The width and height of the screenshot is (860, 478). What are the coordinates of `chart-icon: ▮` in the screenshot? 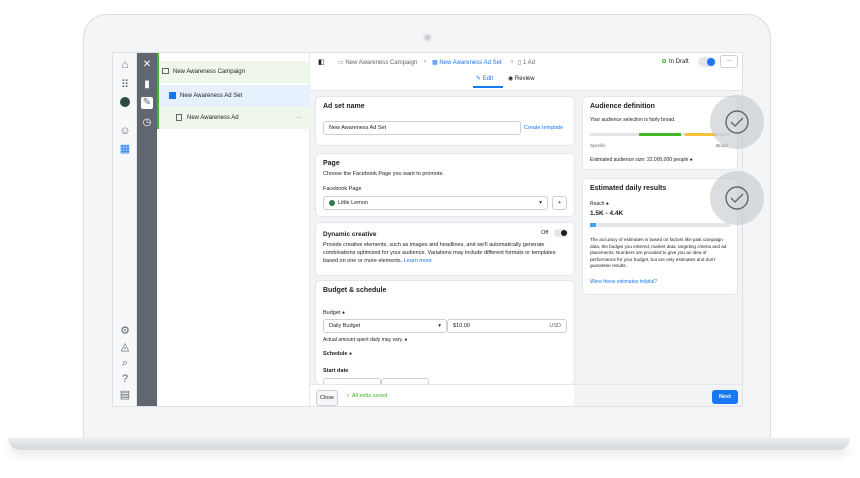 It's located at (147, 85).